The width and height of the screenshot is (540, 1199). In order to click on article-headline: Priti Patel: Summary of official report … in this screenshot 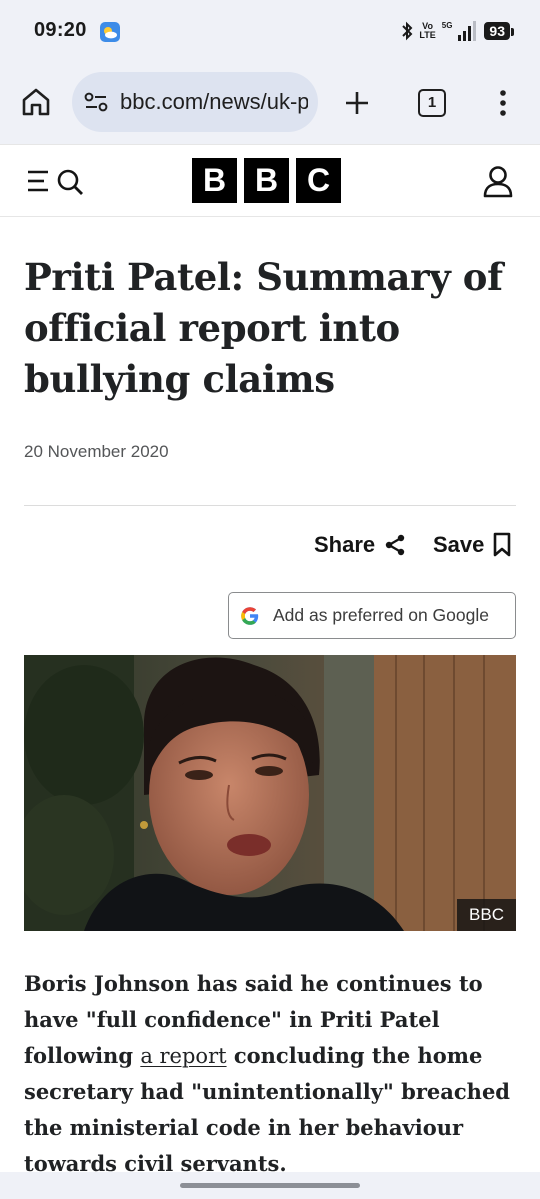, I will do `click(263, 328)`.